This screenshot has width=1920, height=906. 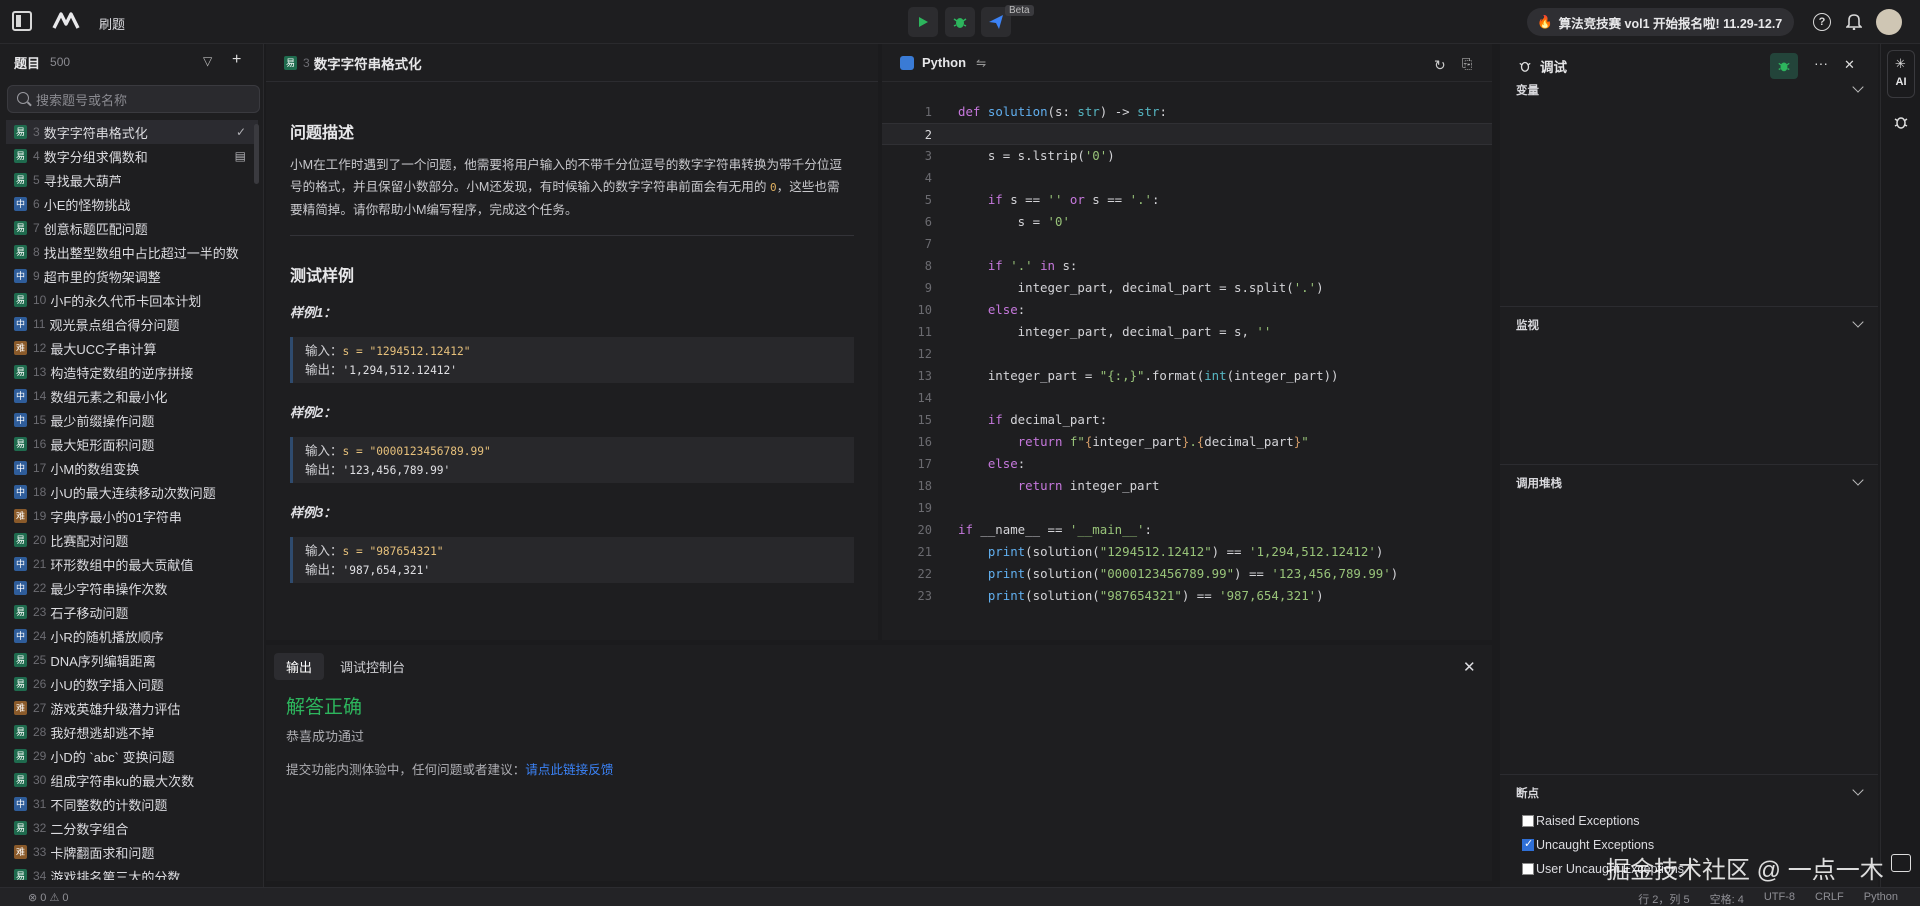 What do you see at coordinates (1187, 398) in the screenshot?
I see `code-line: 14` at bounding box center [1187, 398].